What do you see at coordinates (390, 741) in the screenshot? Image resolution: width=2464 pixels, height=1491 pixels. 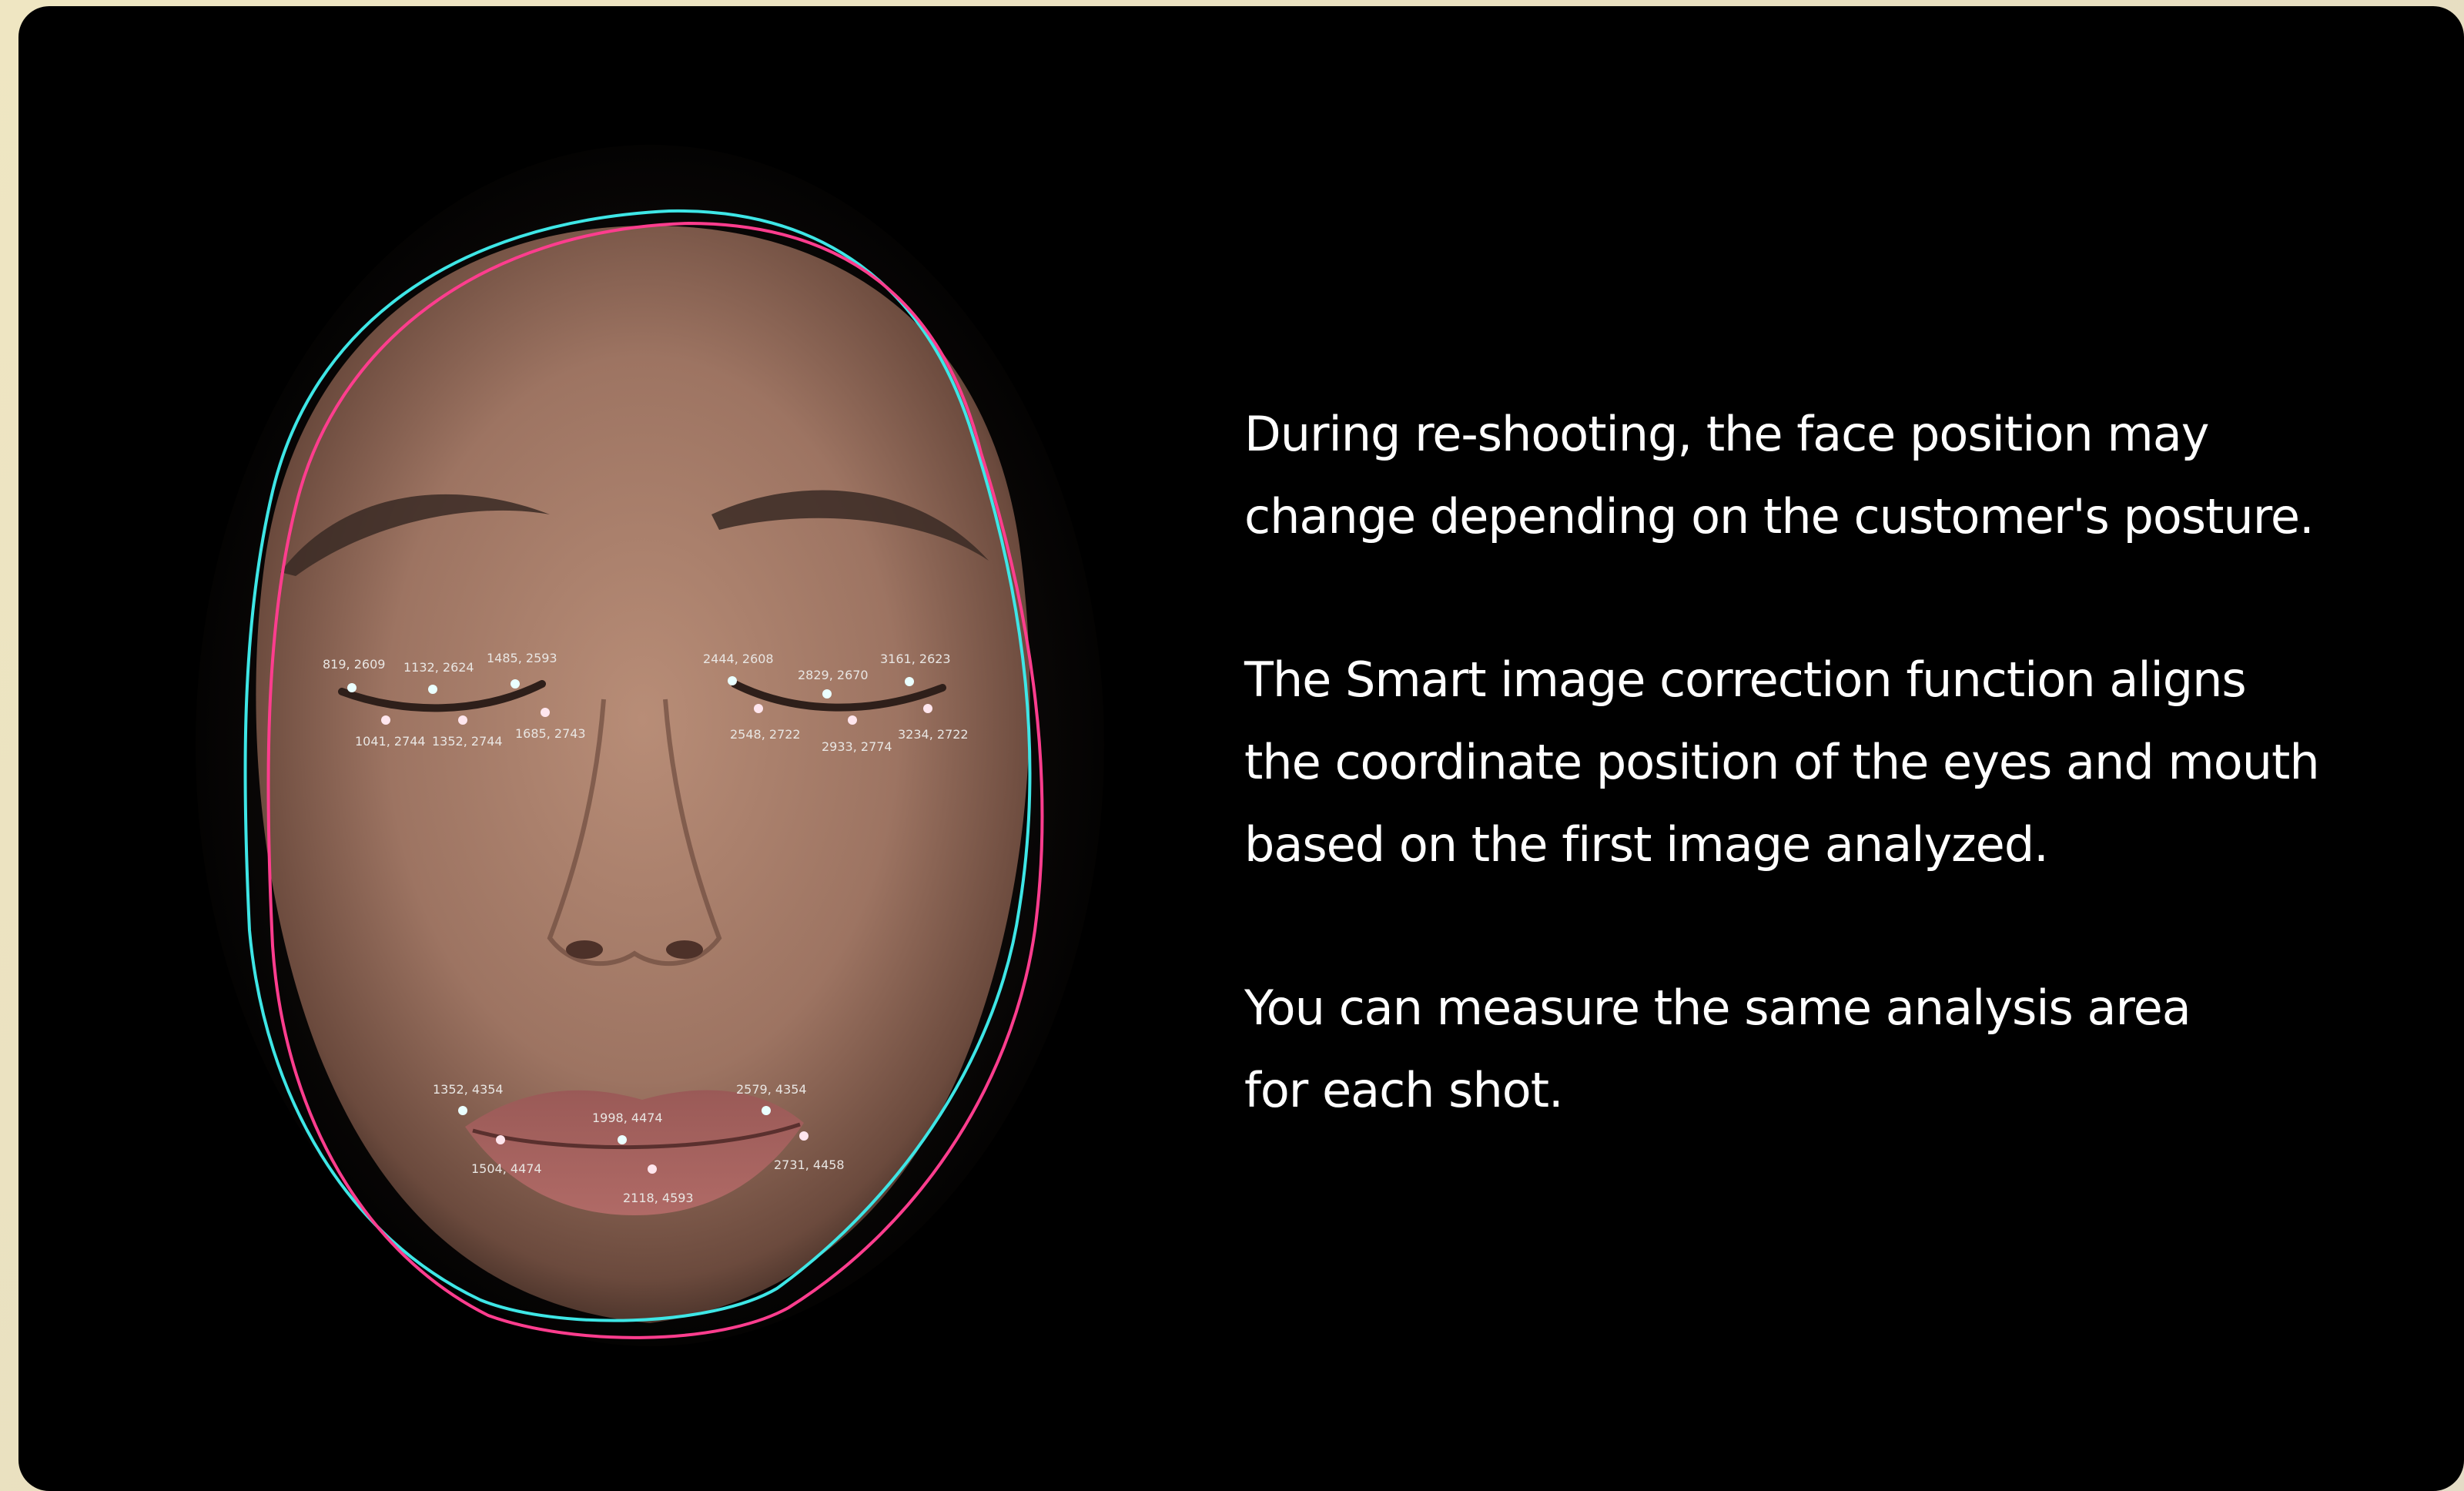 I see `landmark-label: 1041, 2744` at bounding box center [390, 741].